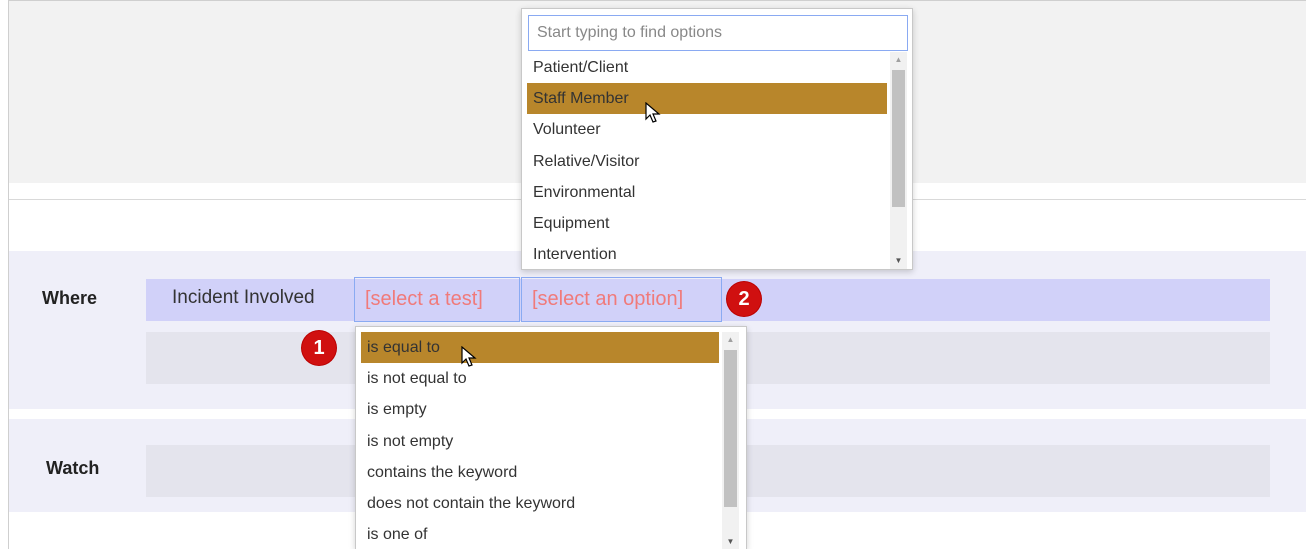  What do you see at coordinates (540, 534) in the screenshot?
I see `test-item: is one of` at bounding box center [540, 534].